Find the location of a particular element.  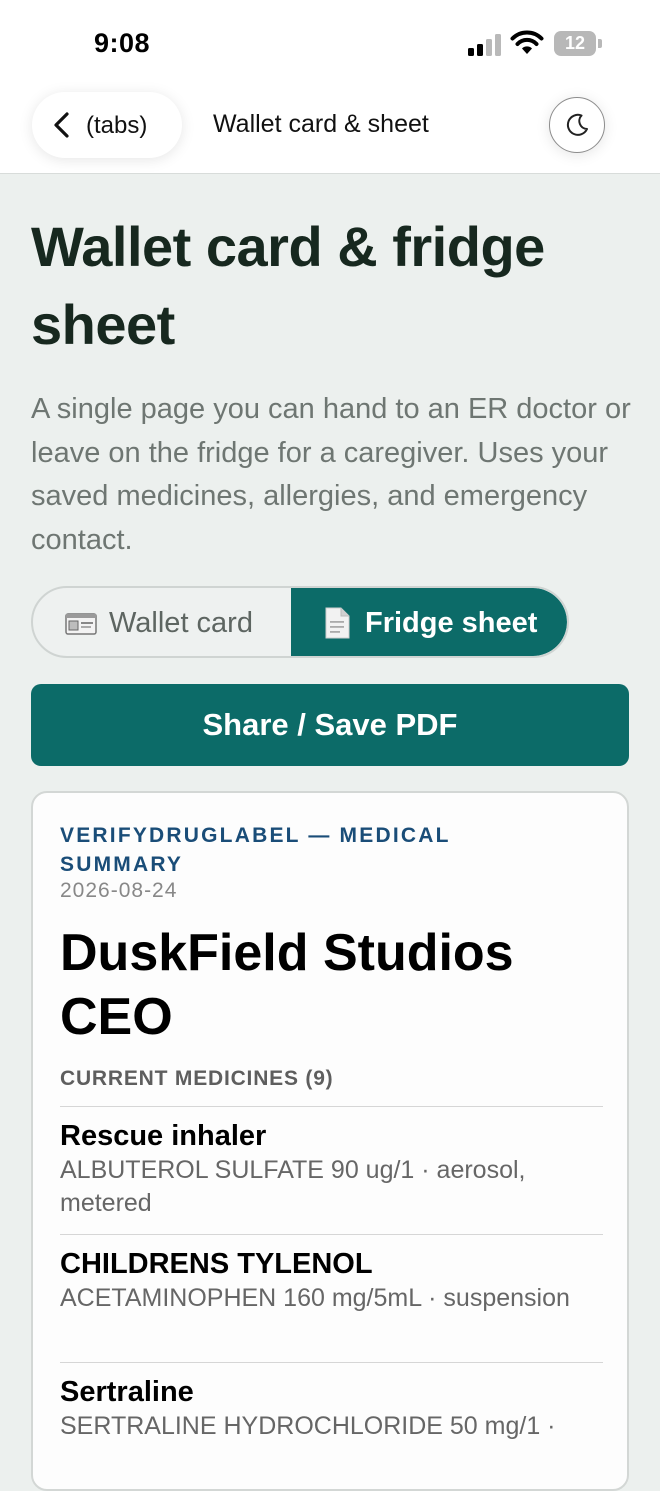

format-segmented-control: Wallet card Fridge sheet is located at coordinates (300, 622).